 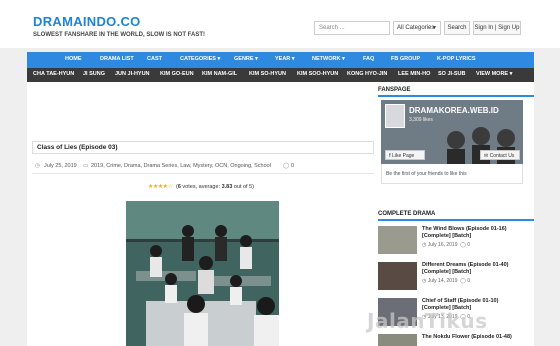 I want to click on chevron-down-icon: ▼, so click(x=434, y=28).